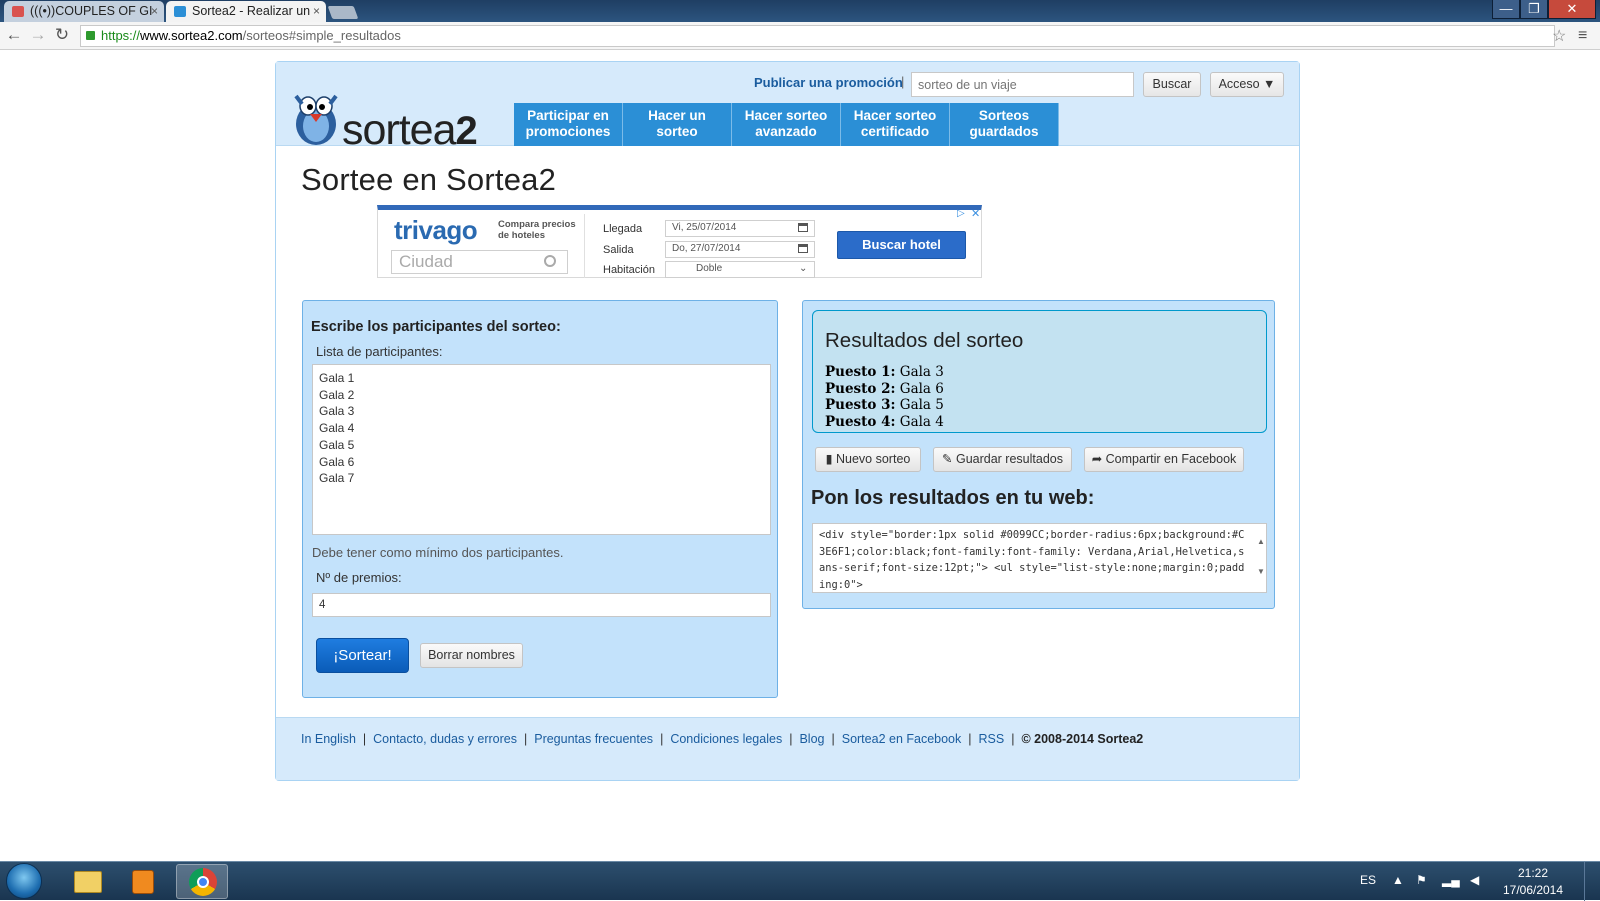 The image size is (1600, 901). Describe the element at coordinates (1534, 9) in the screenshot. I see `maximize-button: ❐` at that location.